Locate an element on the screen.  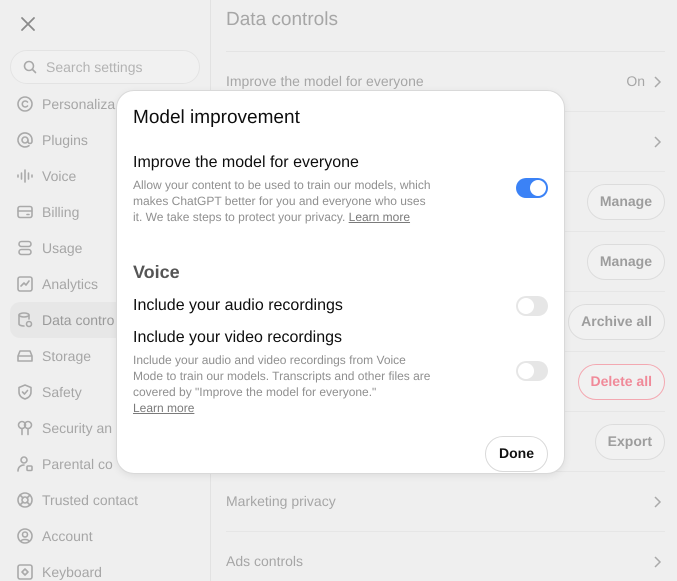
search-field: Search settings is located at coordinates (105, 67).